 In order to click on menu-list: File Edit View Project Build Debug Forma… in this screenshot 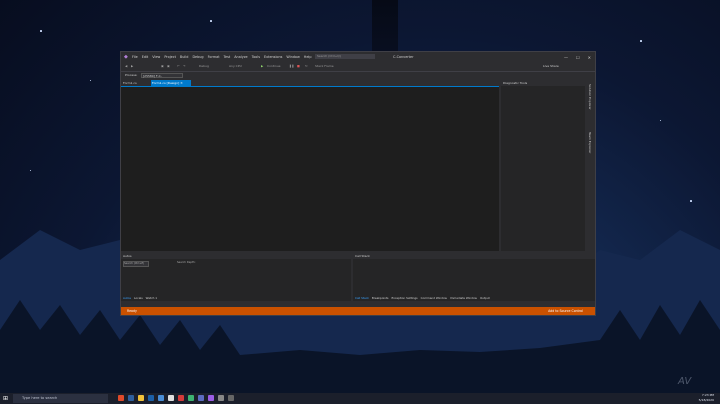, I will do `click(222, 57)`.